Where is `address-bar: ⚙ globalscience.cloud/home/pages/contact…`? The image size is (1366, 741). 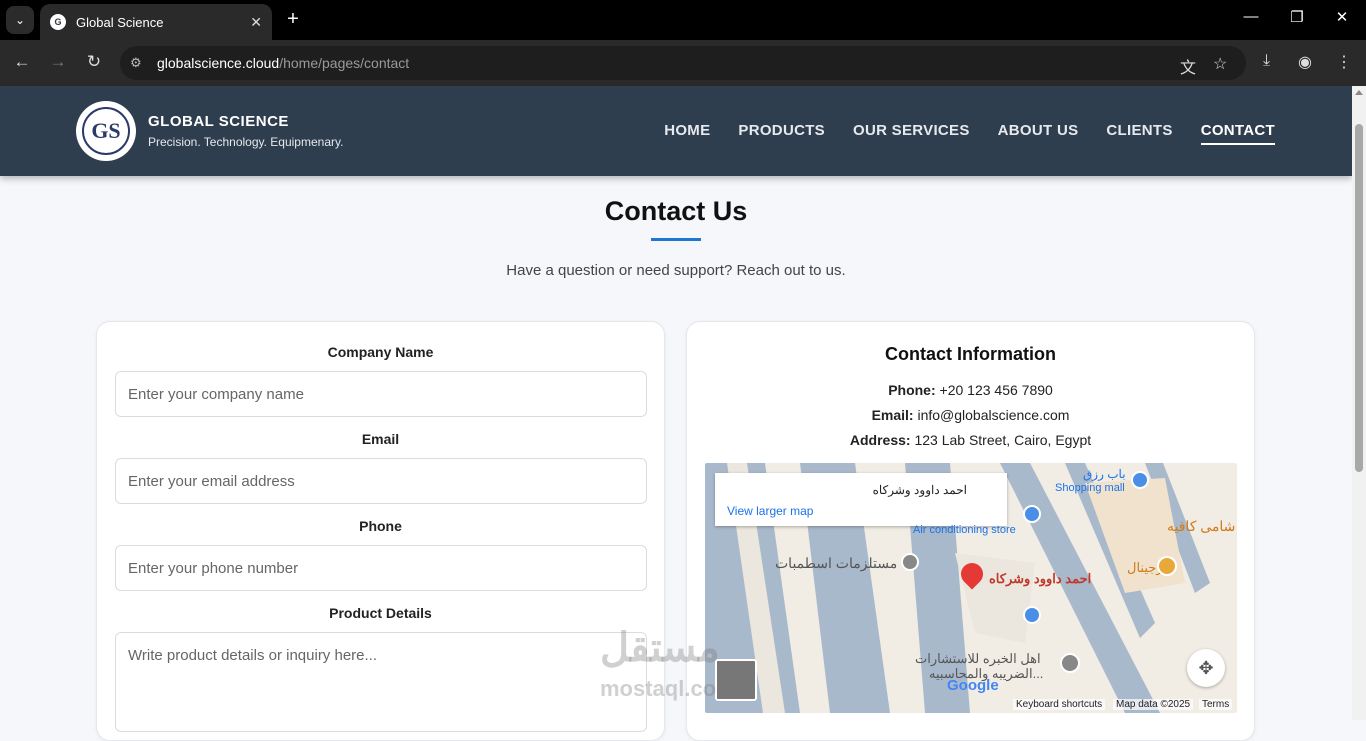 address-bar: ⚙ globalscience.cloud/home/pages/contact… is located at coordinates (683, 63).